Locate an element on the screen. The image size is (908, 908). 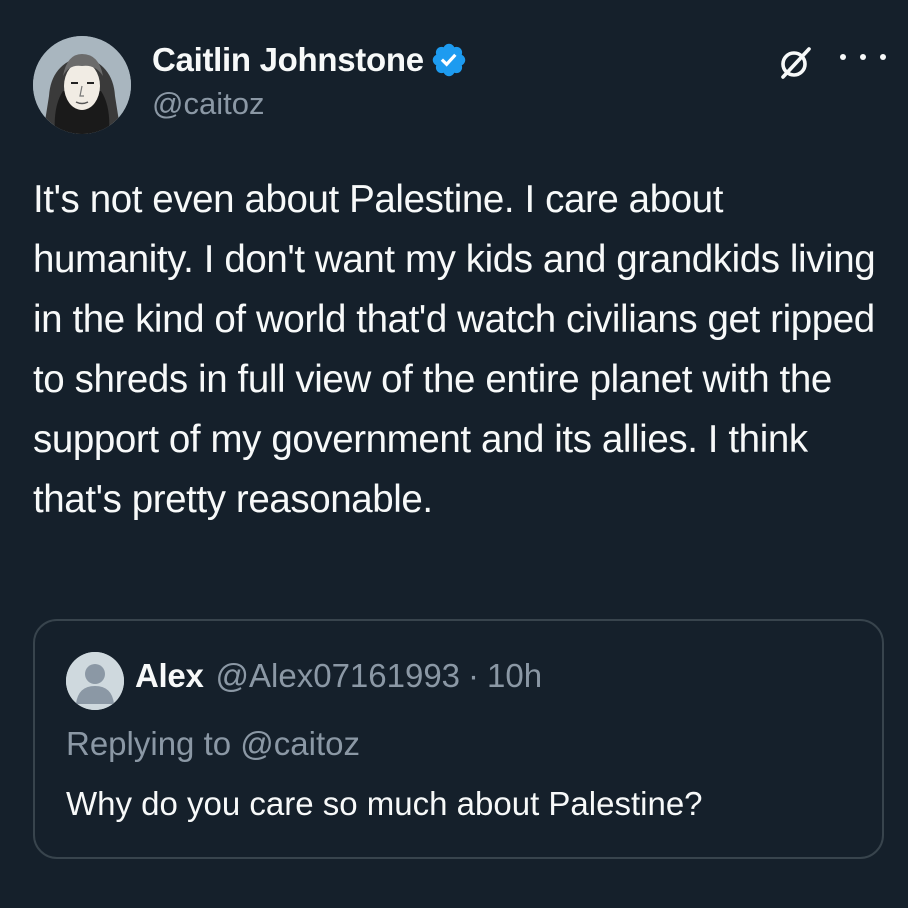
quoted-tweet-text: Why do you care so much about Palestine? is located at coordinates (384, 803).